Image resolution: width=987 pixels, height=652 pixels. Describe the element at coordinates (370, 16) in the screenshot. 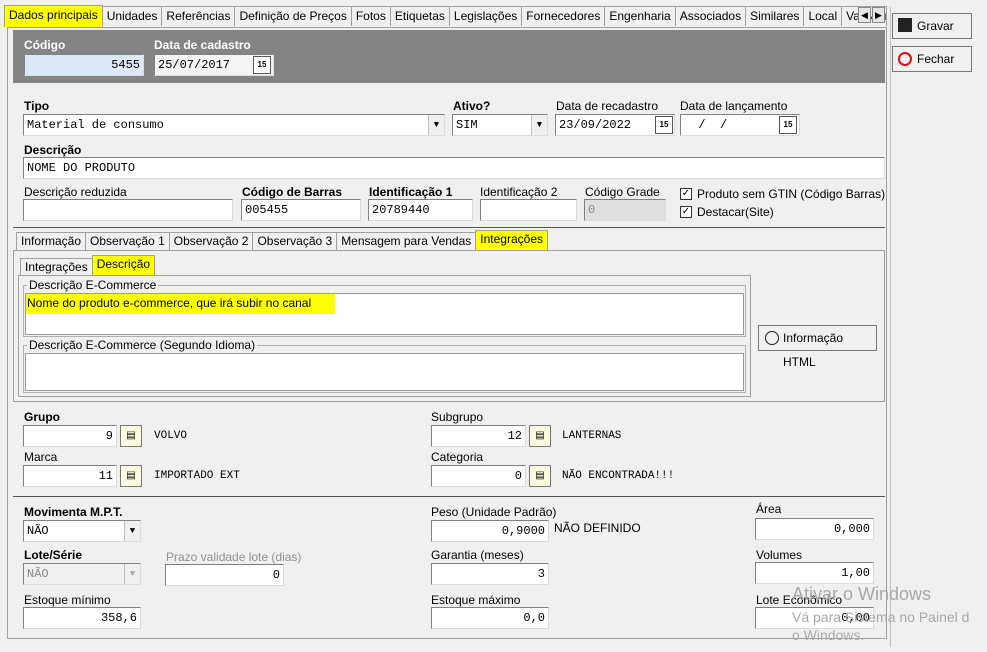

I see `tab-fotos: Fotos` at that location.